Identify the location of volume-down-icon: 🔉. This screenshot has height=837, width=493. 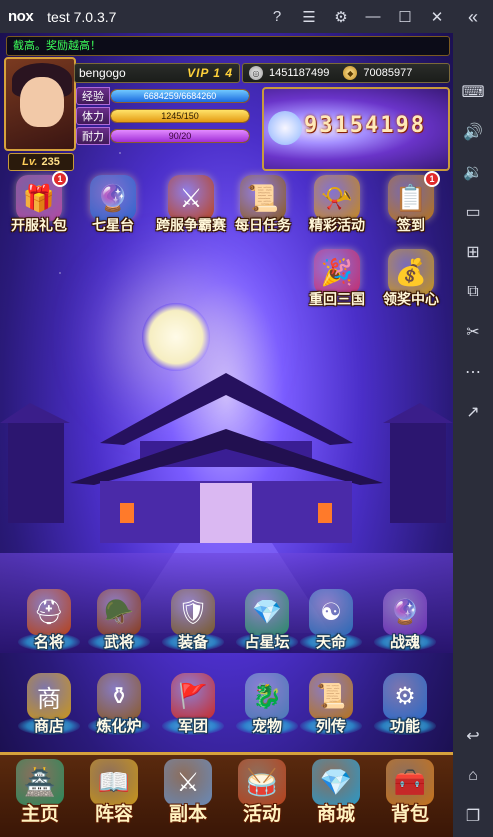
(473, 172).